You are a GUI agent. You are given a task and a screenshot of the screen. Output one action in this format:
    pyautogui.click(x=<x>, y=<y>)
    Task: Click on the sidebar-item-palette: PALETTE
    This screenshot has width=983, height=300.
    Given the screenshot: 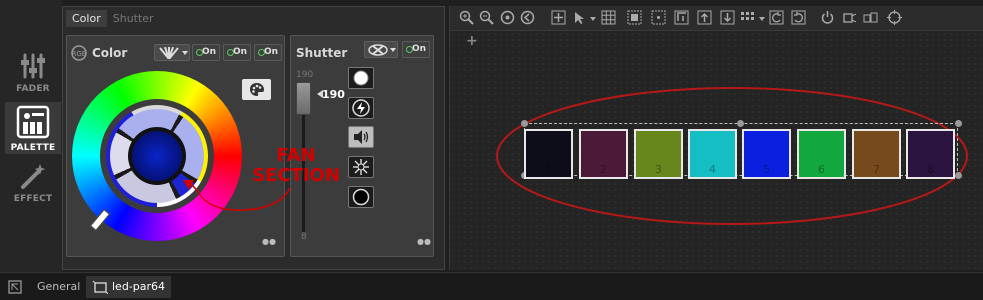 What is the action you would take?
    pyautogui.click(x=33, y=128)
    